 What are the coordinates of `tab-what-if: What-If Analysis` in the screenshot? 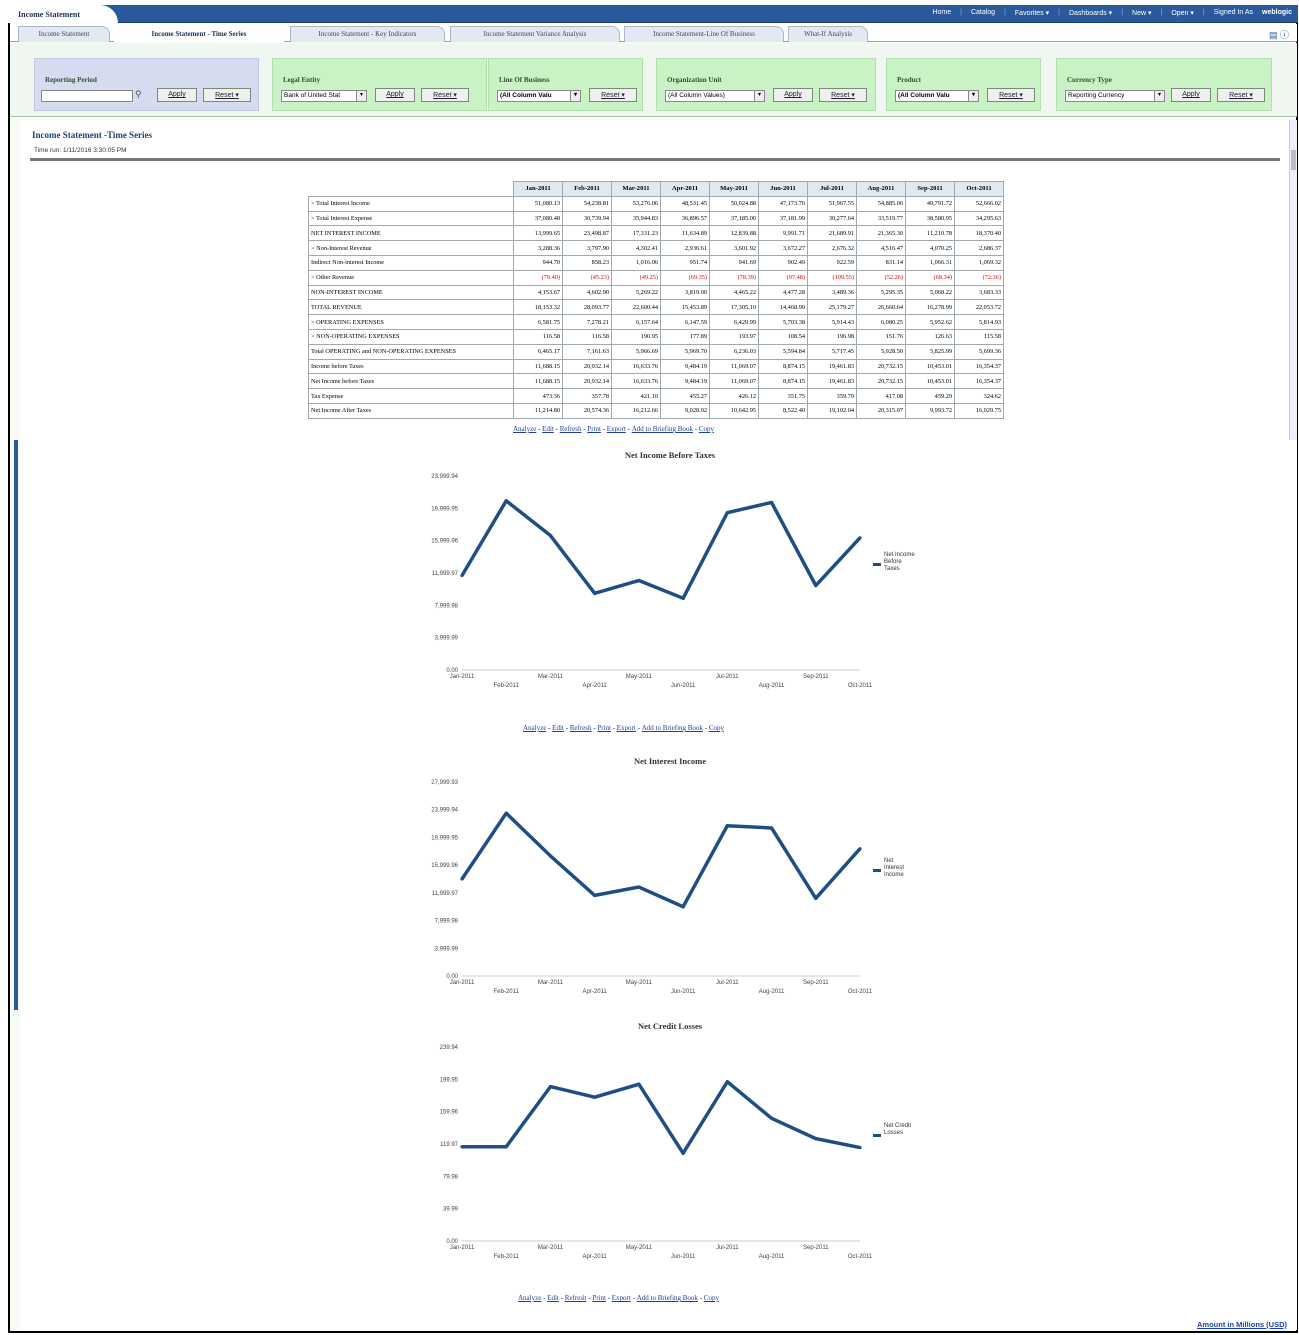 It's located at (828, 34).